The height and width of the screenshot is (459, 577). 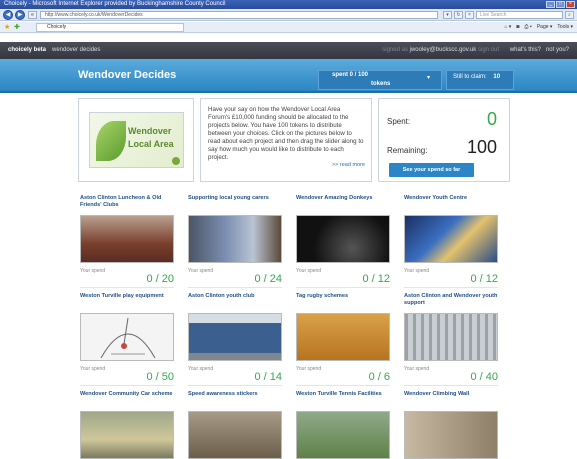 I want to click on project-spend-value: 0 / 6, so click(x=379, y=377).